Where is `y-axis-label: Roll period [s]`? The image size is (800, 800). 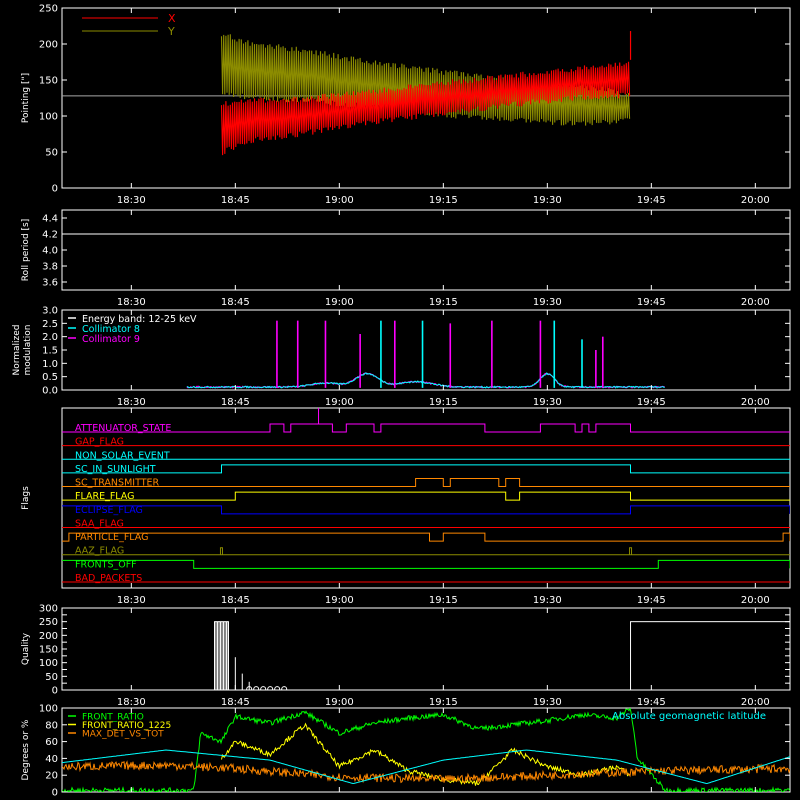
y-axis-label: Roll period [s] is located at coordinates (26, 250).